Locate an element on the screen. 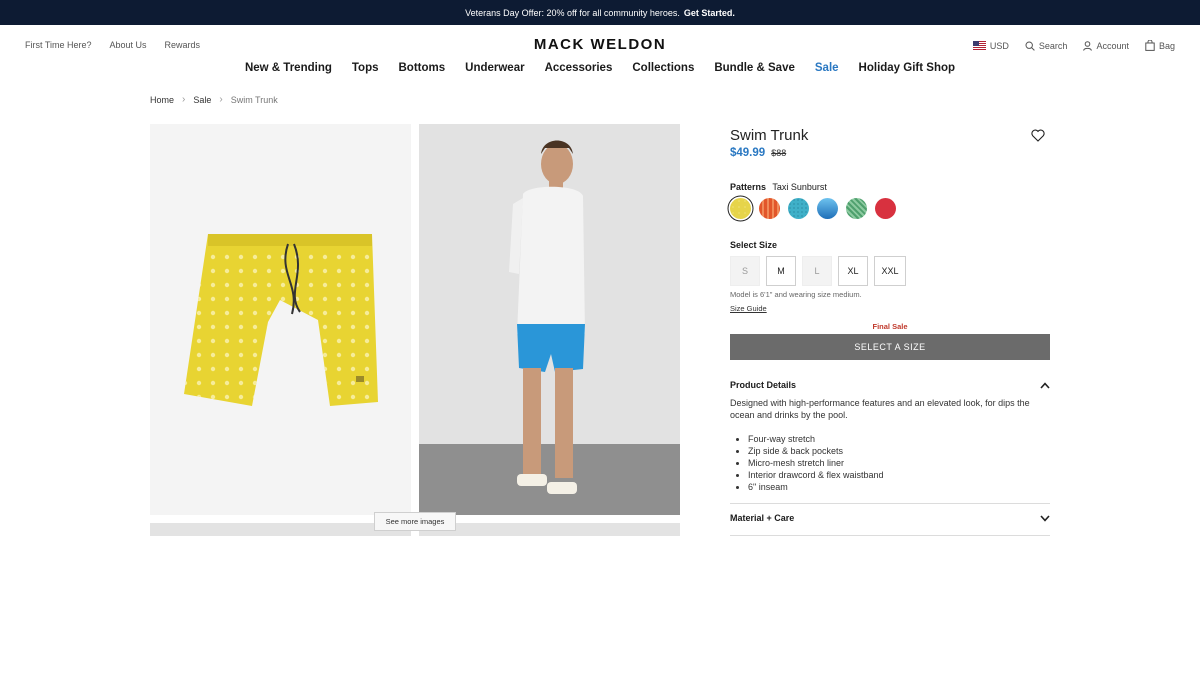 Image resolution: width=1200 pixels, height=675 pixels. model-note: Model is 6'1" and wearing size medium. is located at coordinates (796, 294).